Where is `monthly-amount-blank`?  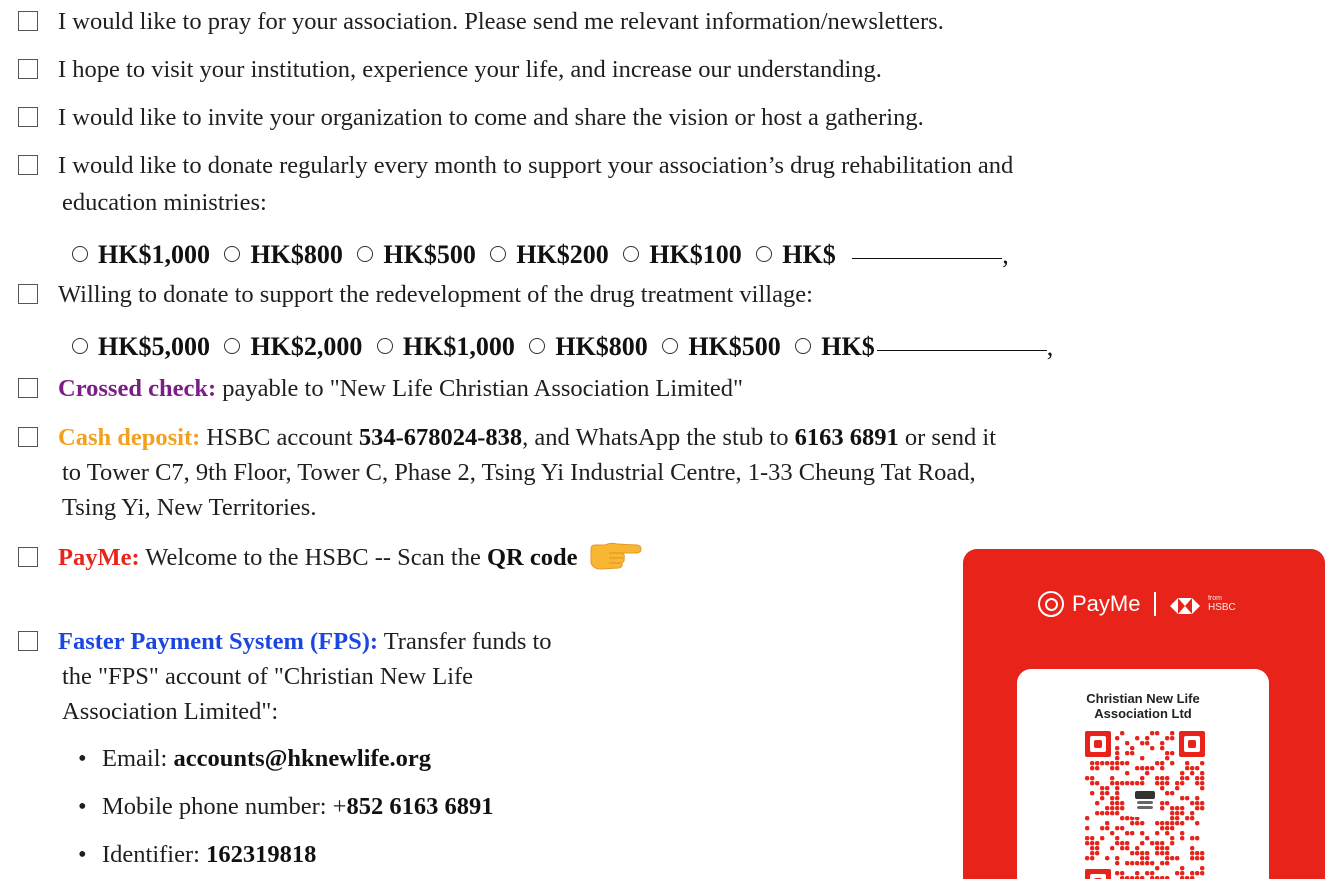
monthly-amount-blank is located at coordinates (927, 258).